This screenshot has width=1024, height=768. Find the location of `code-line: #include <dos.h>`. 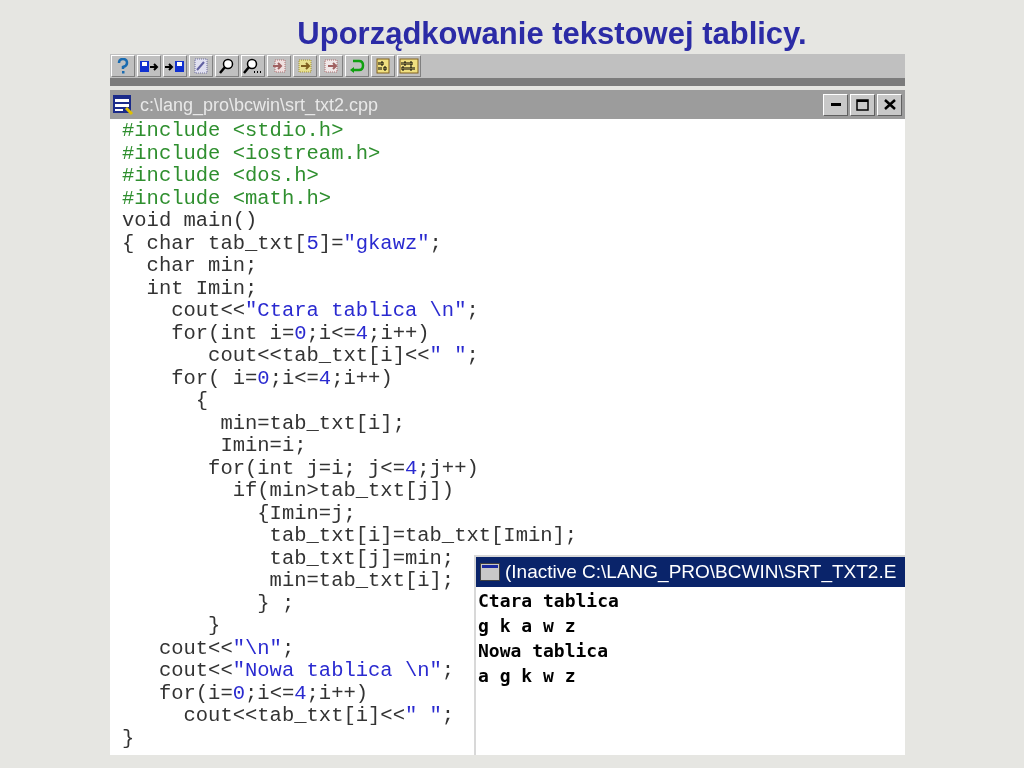

code-line: #include <dos.h> is located at coordinates (220, 176).